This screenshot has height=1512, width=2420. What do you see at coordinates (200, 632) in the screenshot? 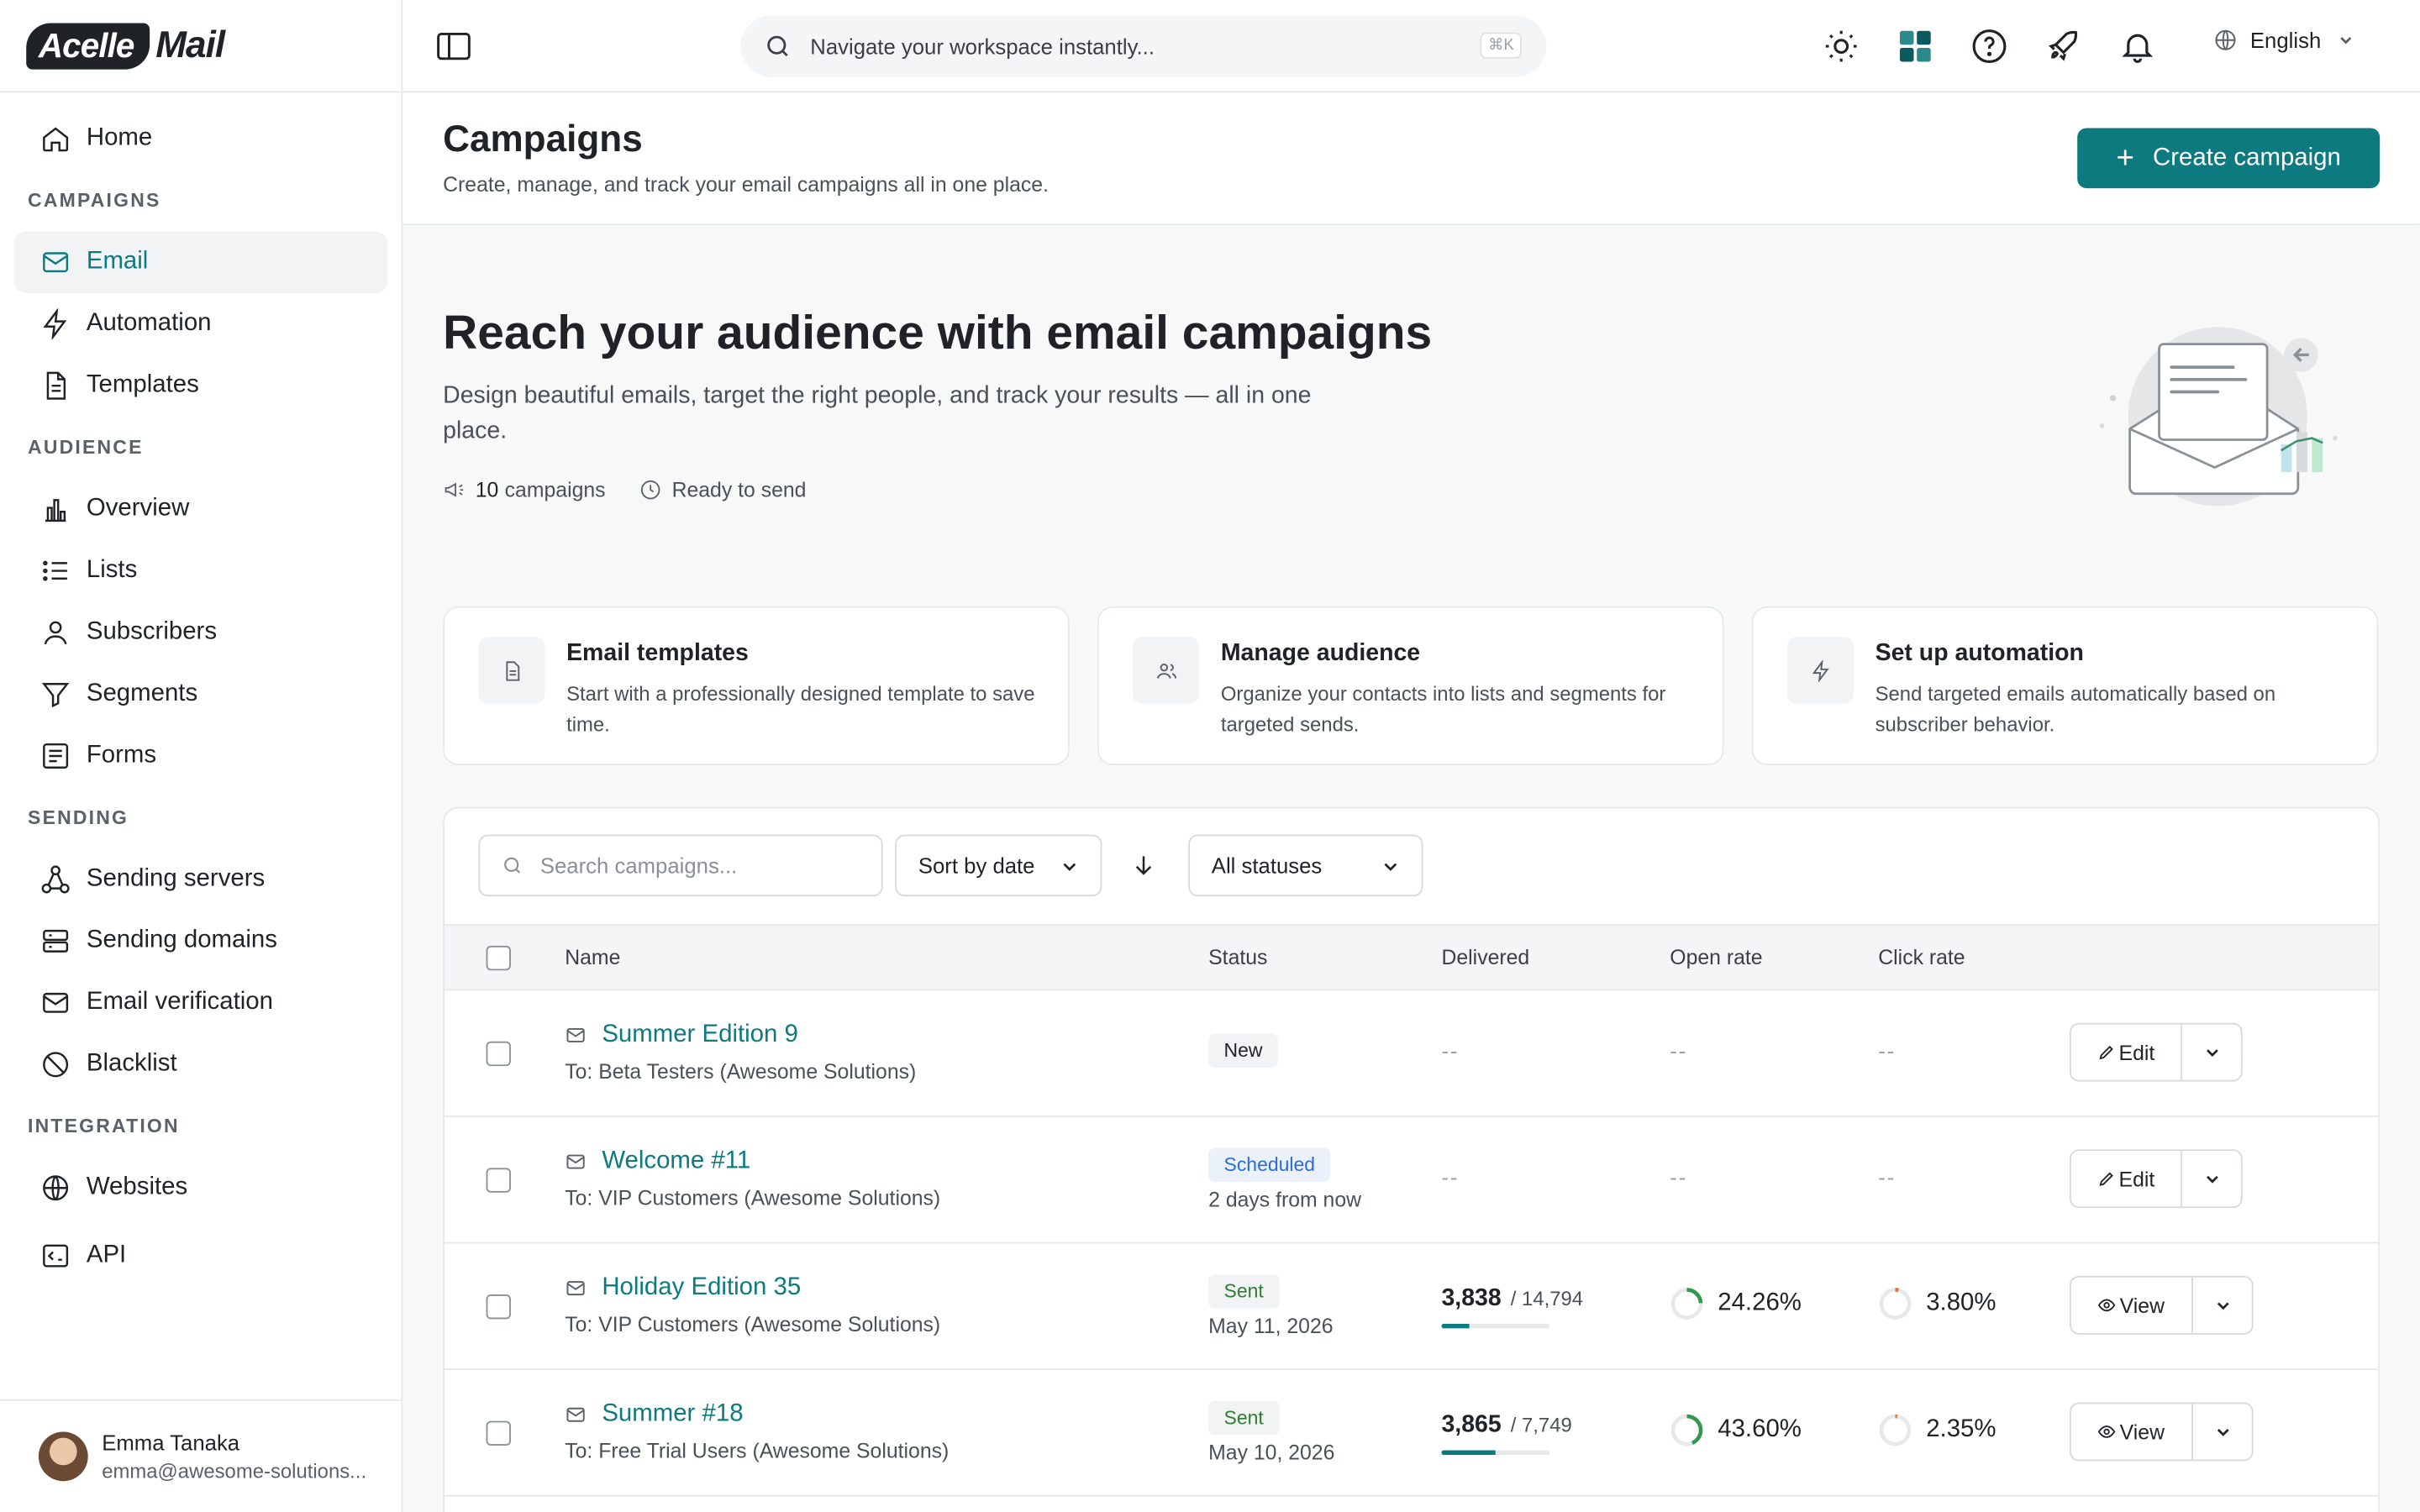
I see `sidebar-item-subscribers: Subscribers` at bounding box center [200, 632].